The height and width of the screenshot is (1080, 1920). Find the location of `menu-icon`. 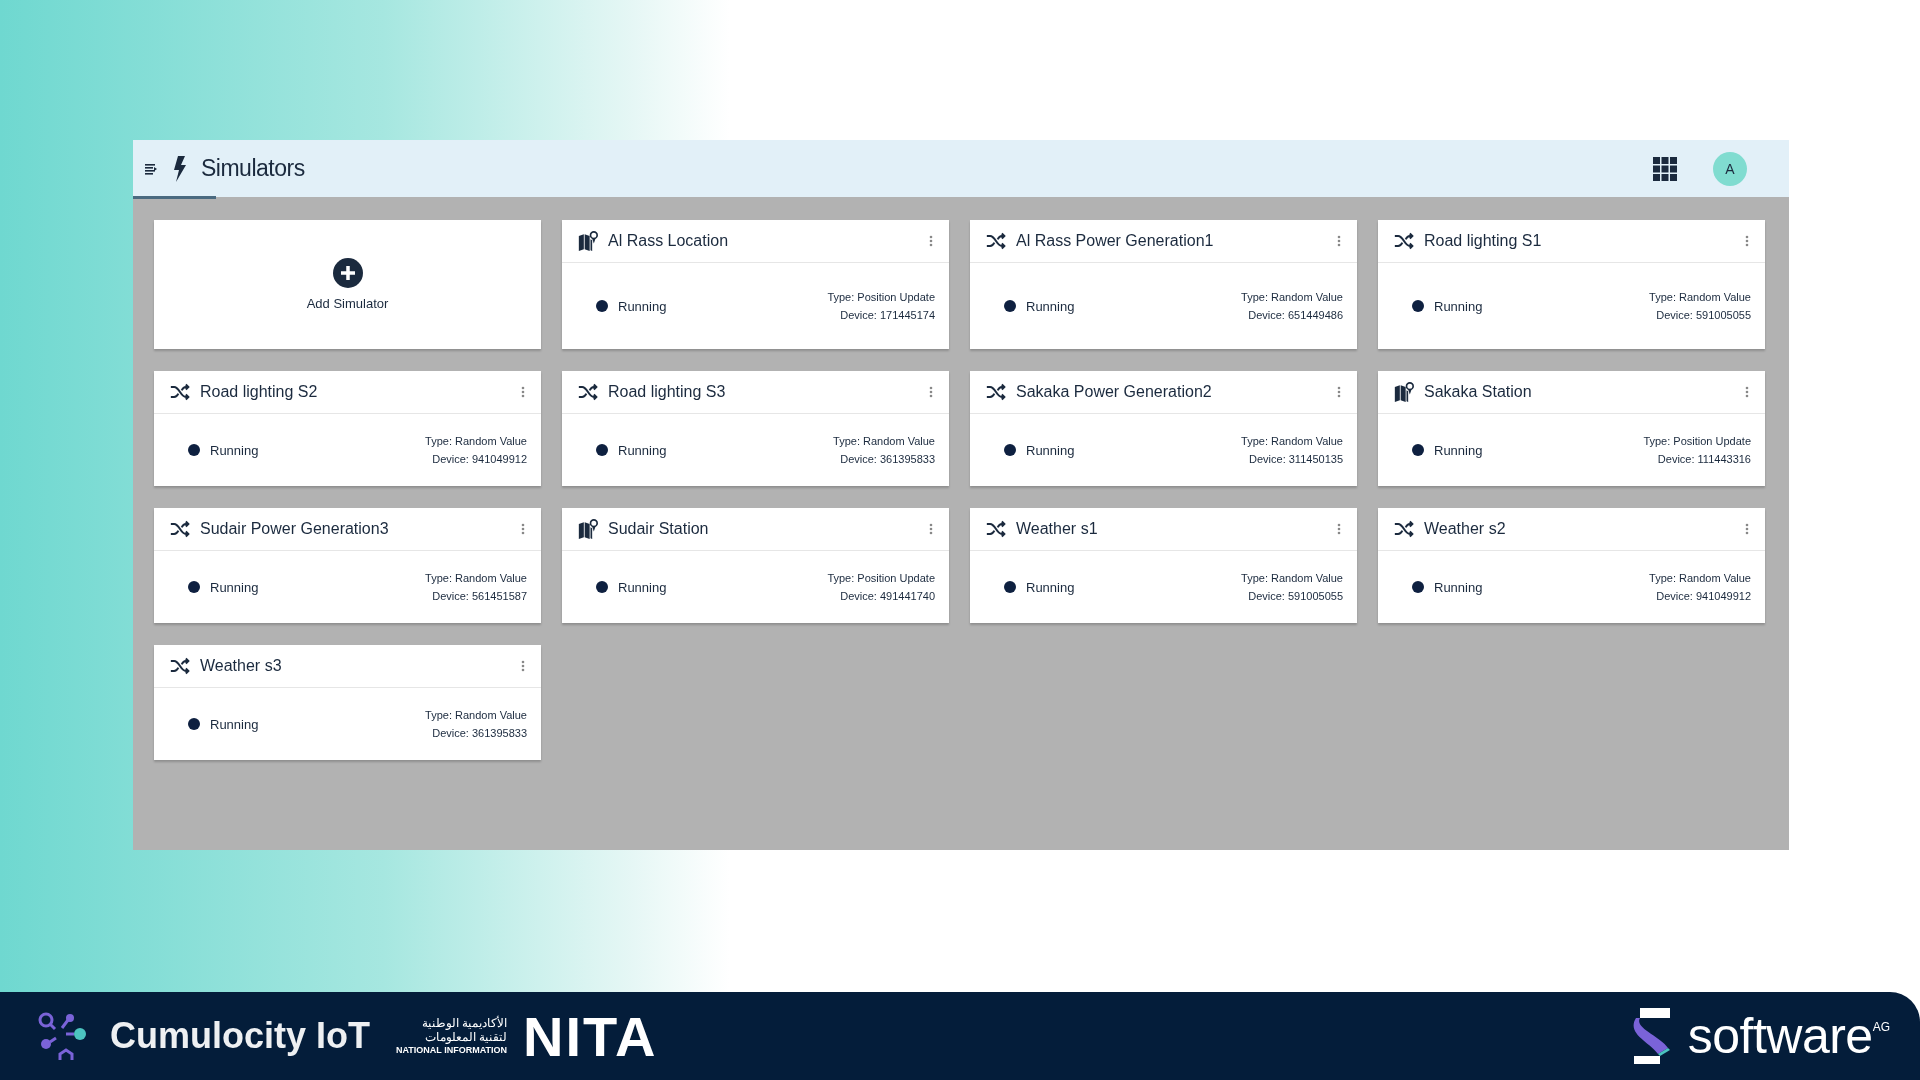

menu-icon is located at coordinates (151, 168).